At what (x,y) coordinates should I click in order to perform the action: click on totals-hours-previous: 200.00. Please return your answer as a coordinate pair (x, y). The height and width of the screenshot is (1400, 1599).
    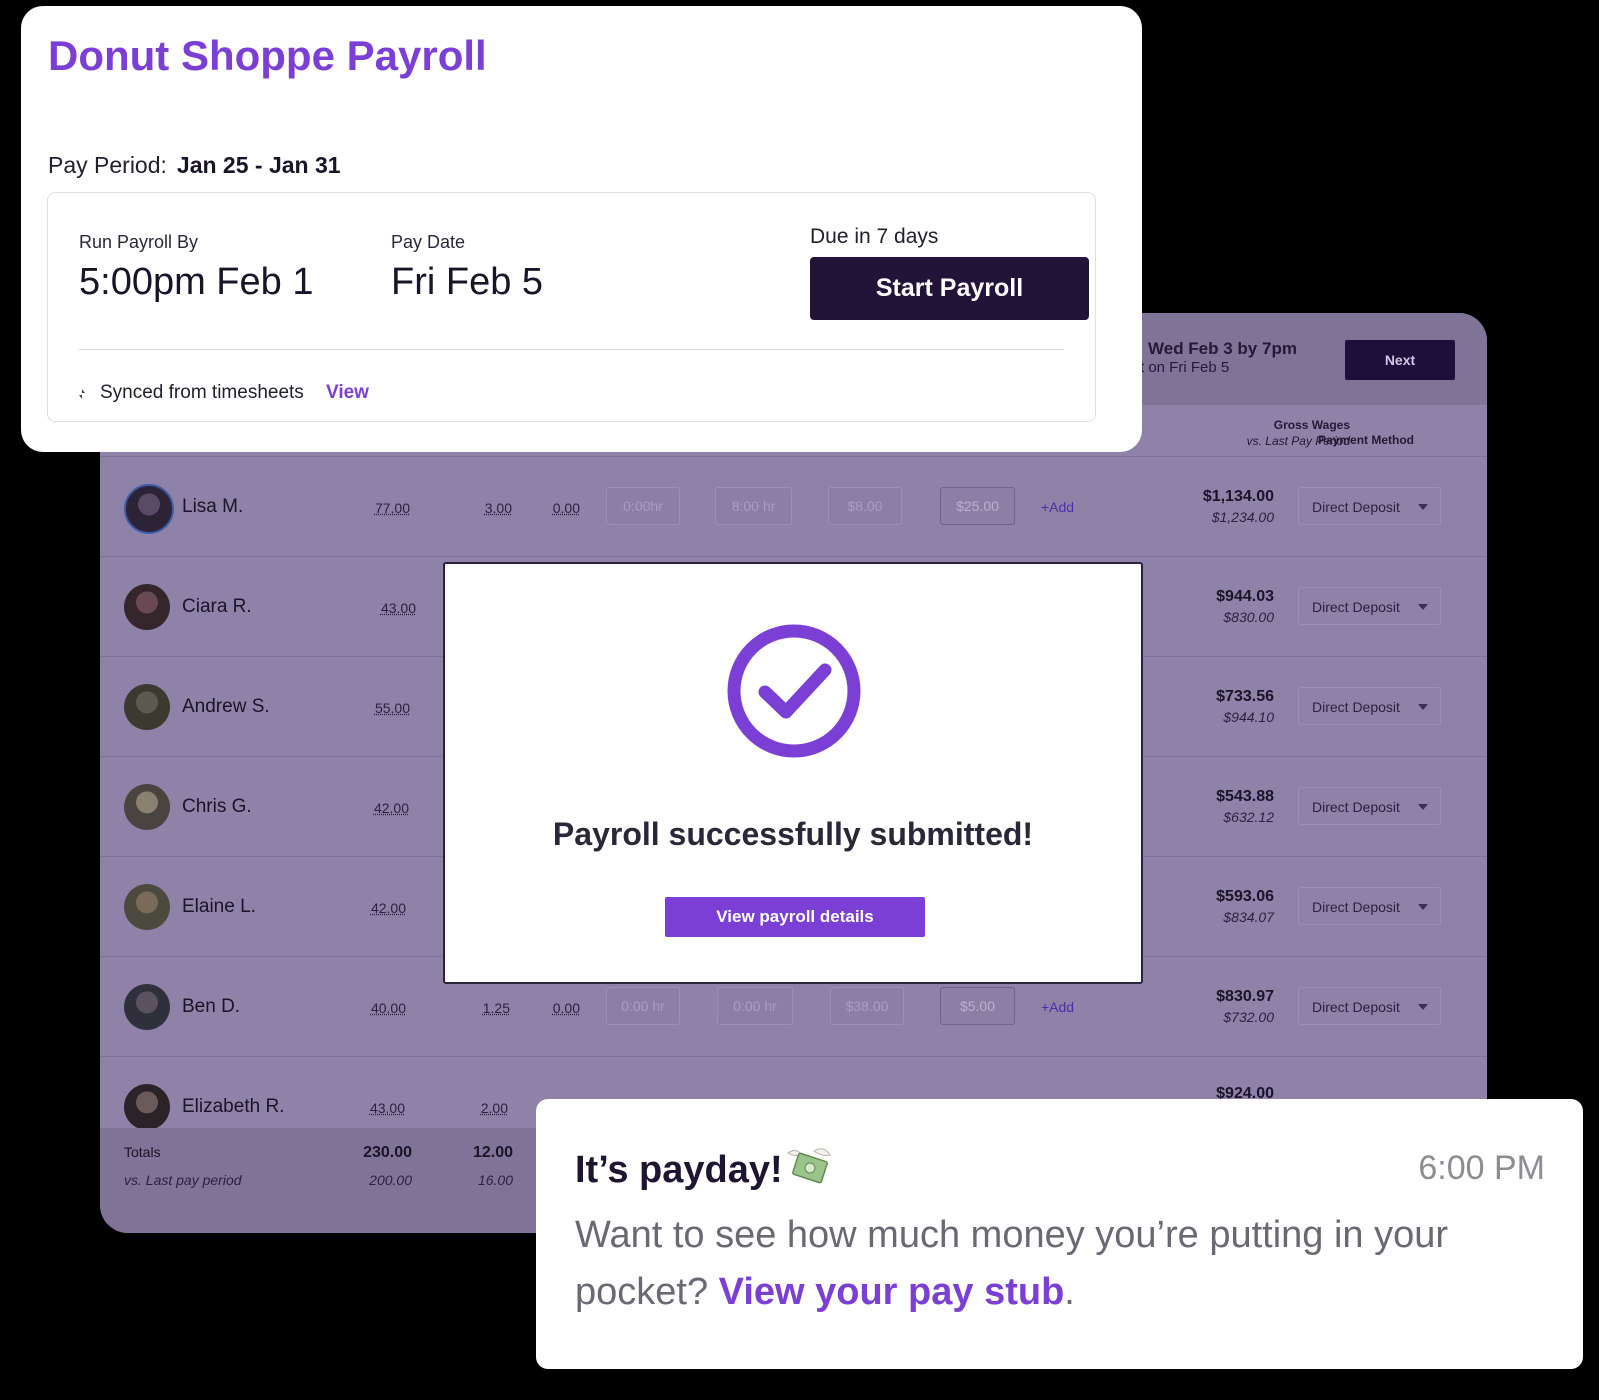
    Looking at the image, I should click on (390, 1180).